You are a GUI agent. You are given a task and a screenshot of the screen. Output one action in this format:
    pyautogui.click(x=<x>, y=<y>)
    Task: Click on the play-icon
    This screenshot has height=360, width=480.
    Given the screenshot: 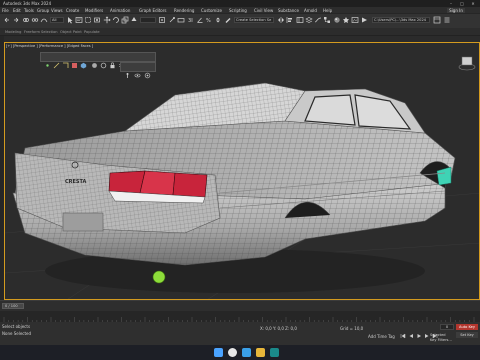 What is the action you would take?
    pyautogui.click(x=419, y=331)
    